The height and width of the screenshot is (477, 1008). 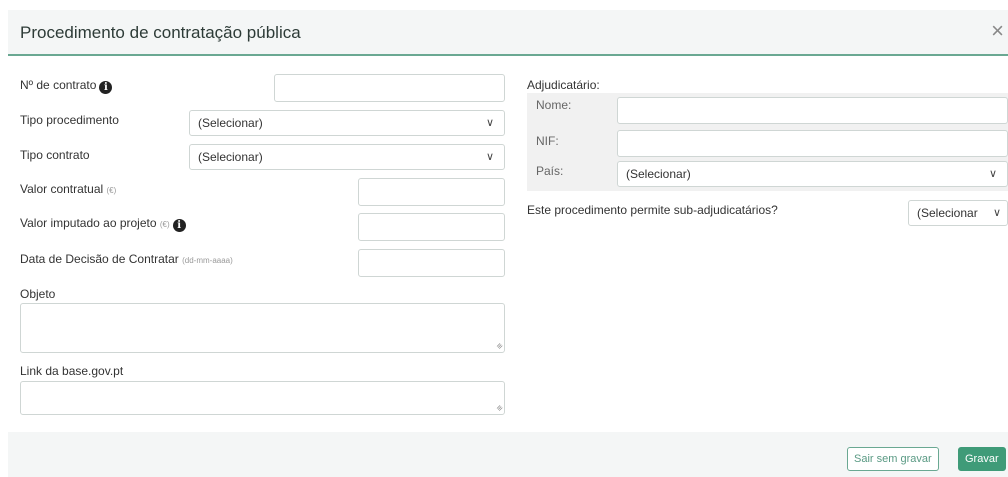 What do you see at coordinates (164, 224) in the screenshot?
I see `imputed-value-unit: (€)` at bounding box center [164, 224].